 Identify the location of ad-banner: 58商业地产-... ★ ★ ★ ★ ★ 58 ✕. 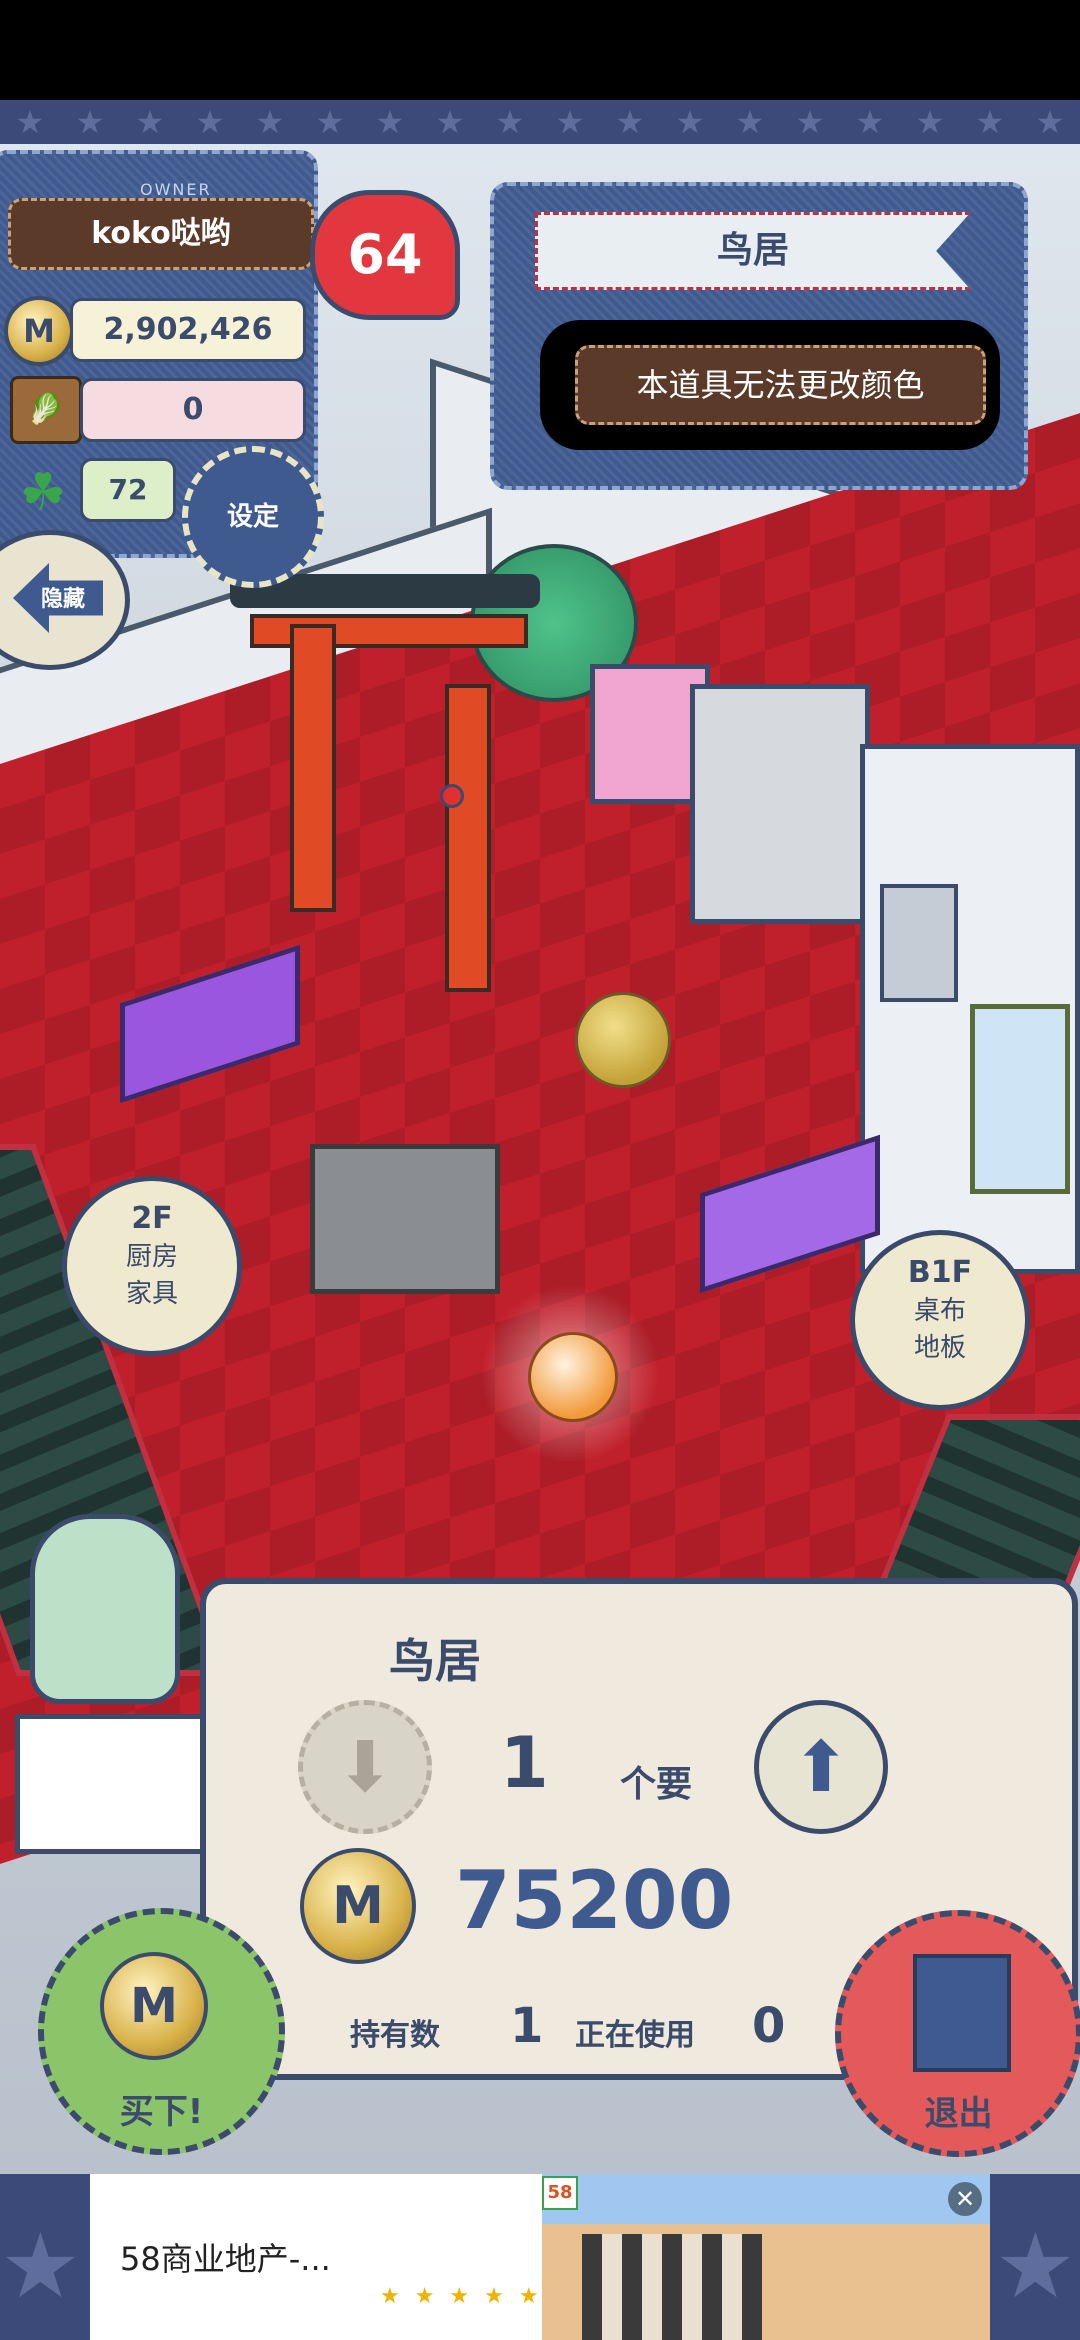
(540, 2257).